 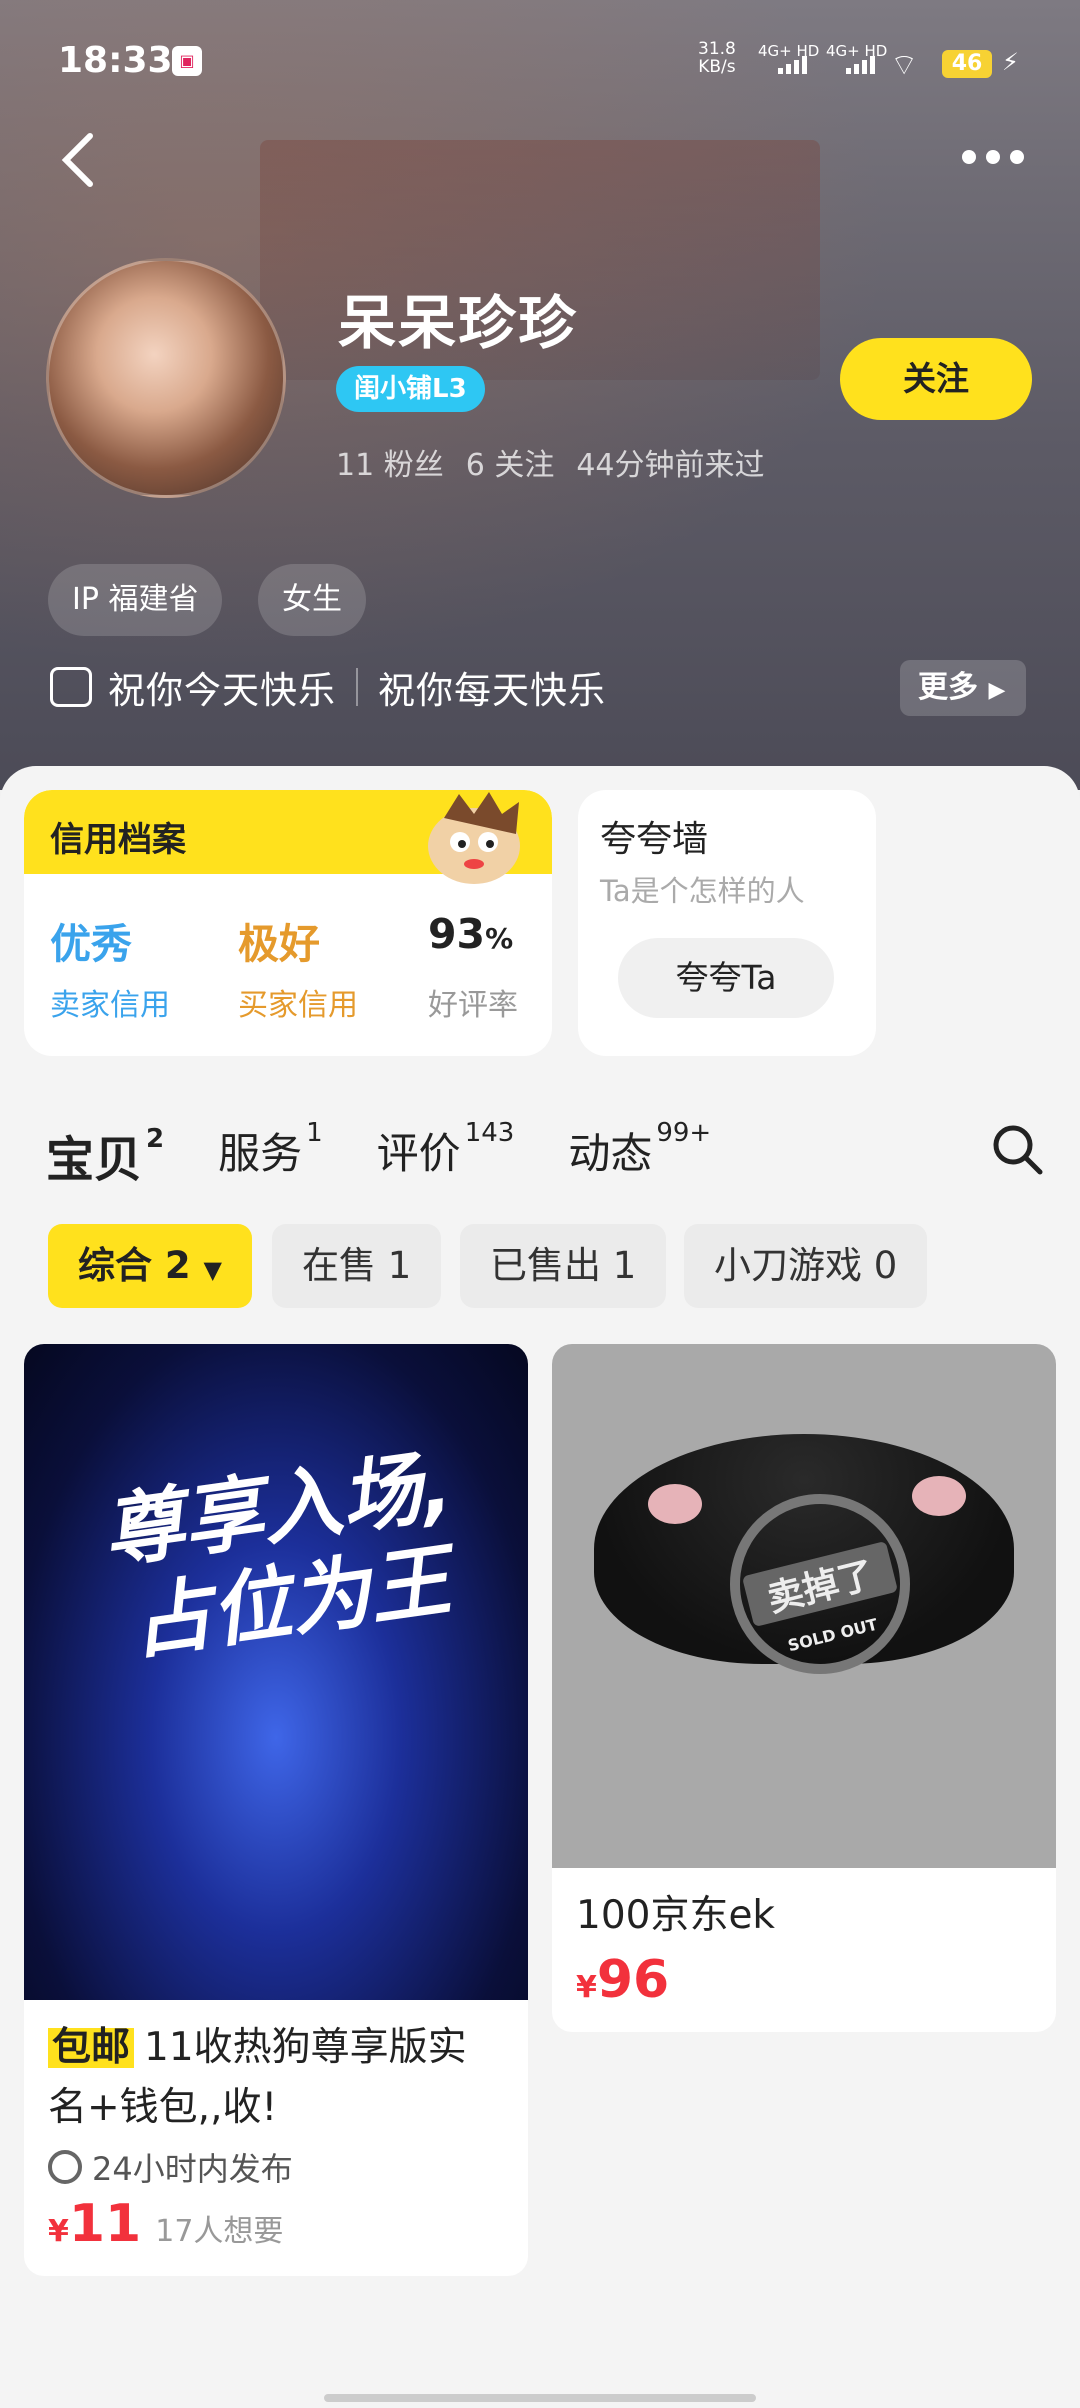 I want to click on intro-text-1: 祝你今天快乐, so click(x=222, y=690).